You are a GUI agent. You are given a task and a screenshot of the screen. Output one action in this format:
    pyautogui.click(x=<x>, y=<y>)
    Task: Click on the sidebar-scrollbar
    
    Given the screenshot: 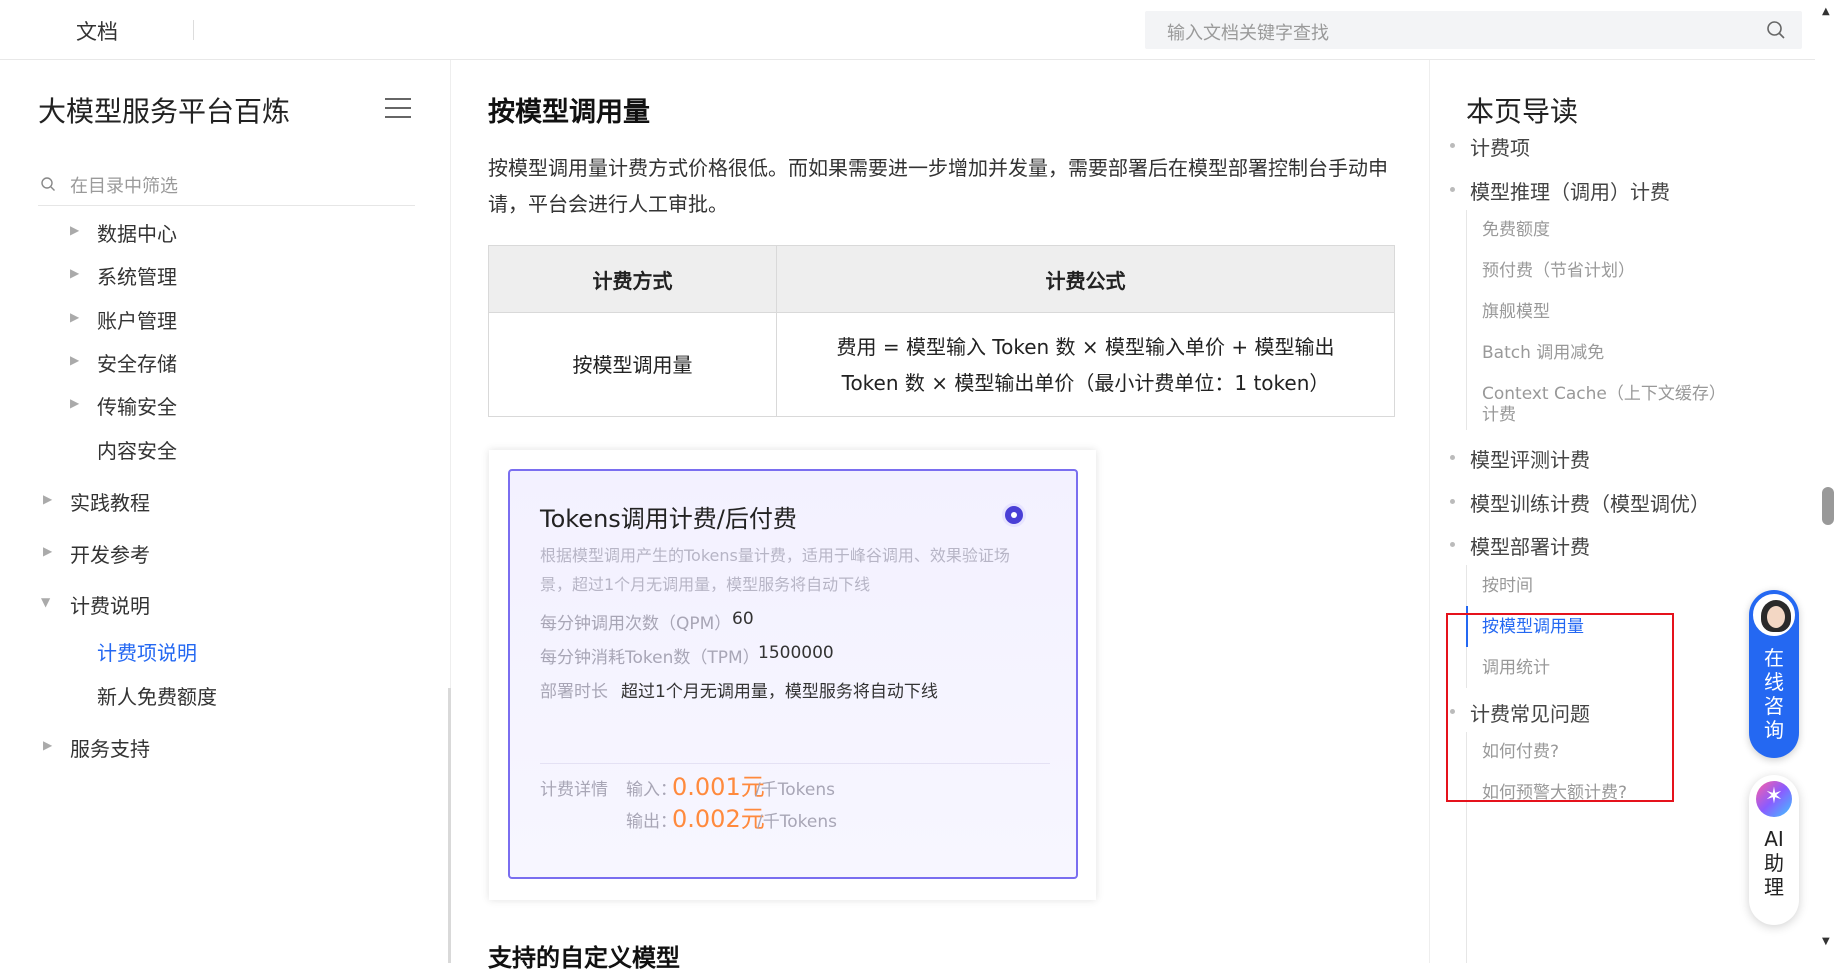 What is the action you would take?
    pyautogui.click(x=449, y=825)
    